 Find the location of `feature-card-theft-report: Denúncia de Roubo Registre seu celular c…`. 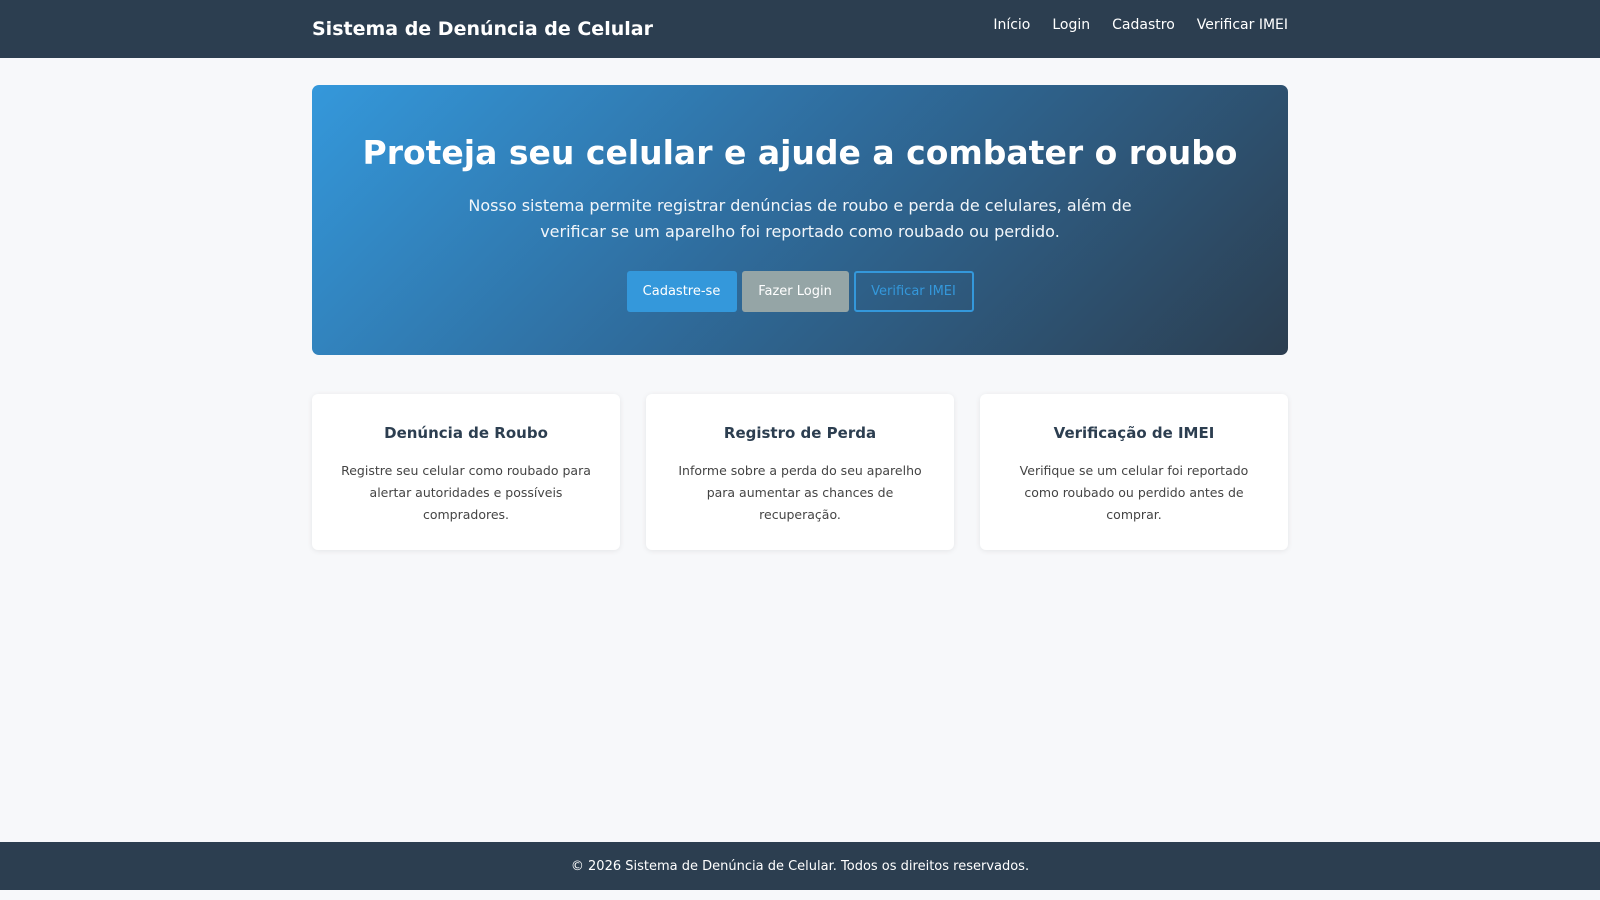

feature-card-theft-report: Denúncia de Roubo Registre seu celular c… is located at coordinates (466, 472).